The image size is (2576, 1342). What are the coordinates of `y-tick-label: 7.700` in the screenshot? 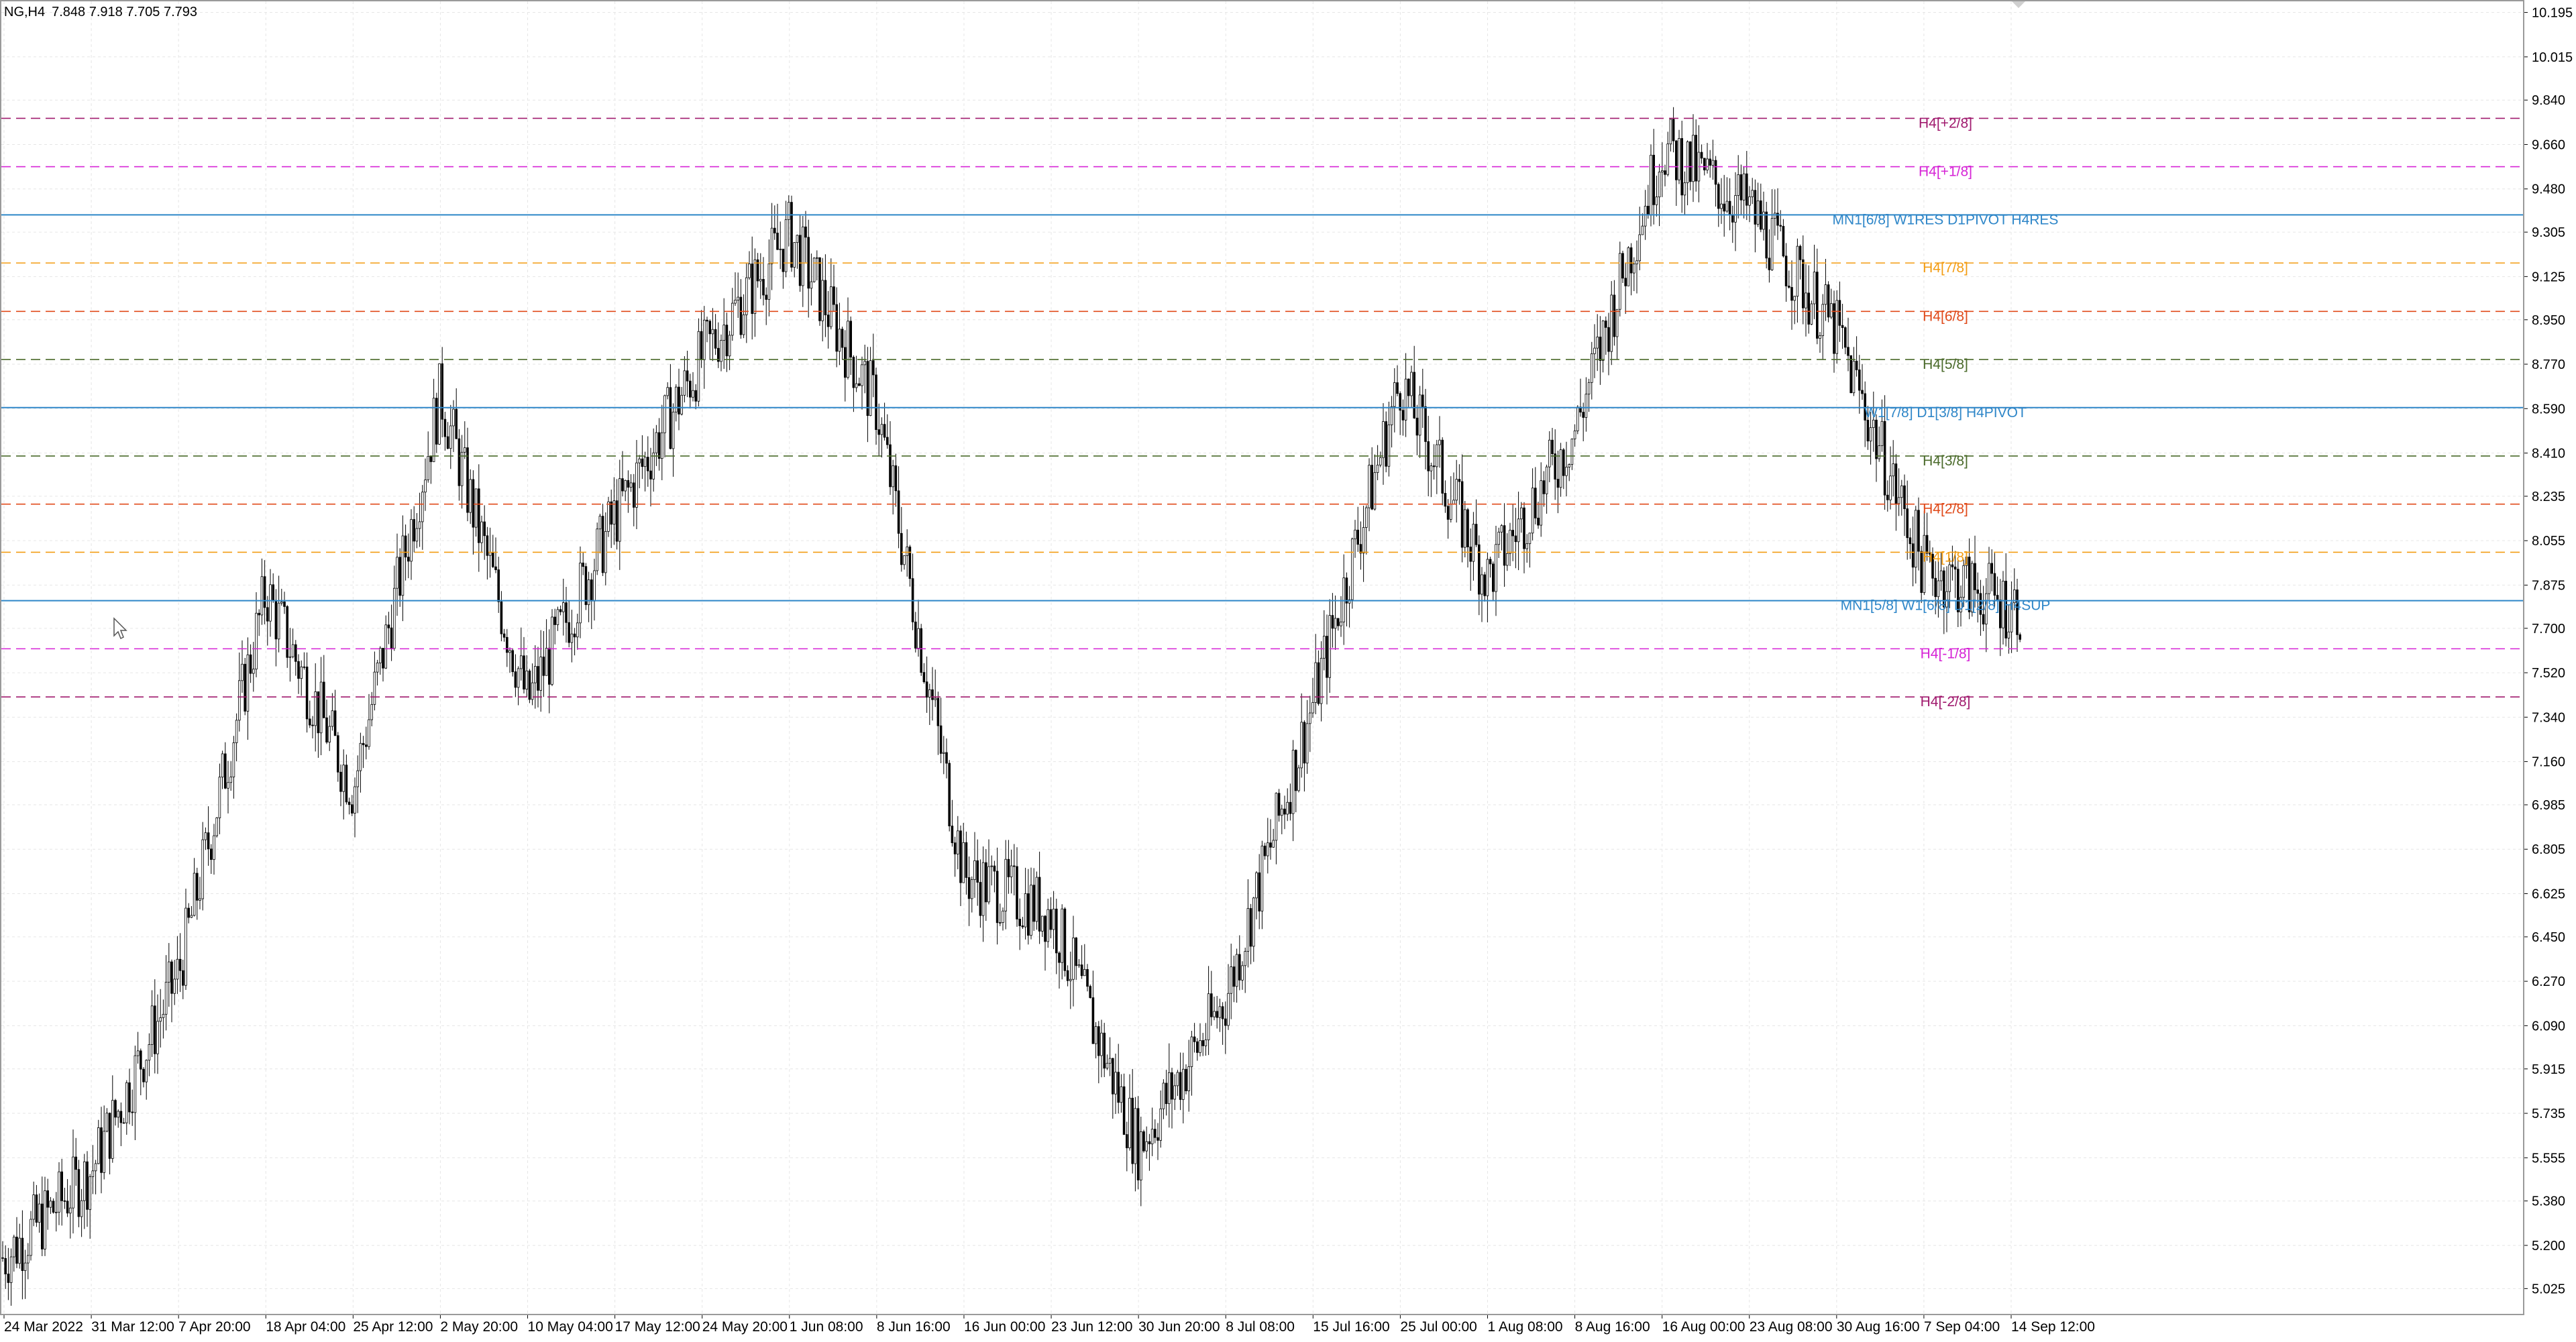 It's located at (2548, 629).